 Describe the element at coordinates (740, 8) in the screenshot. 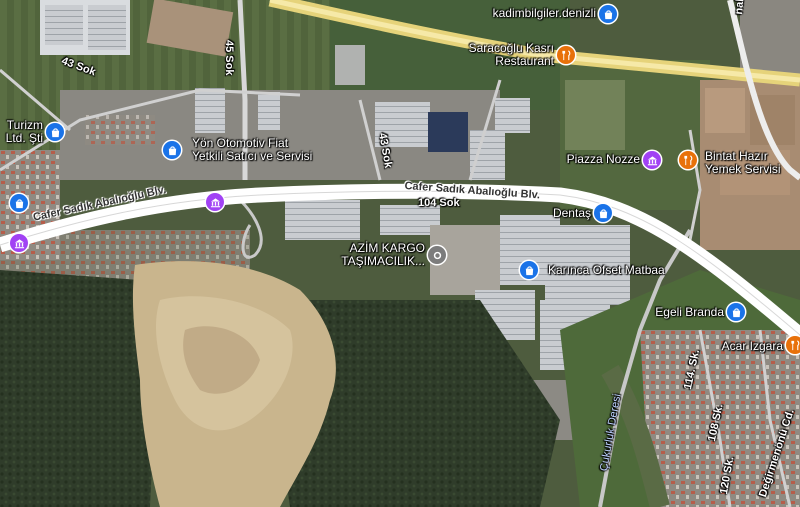

I see `road-label-corner-top: nabi` at that location.